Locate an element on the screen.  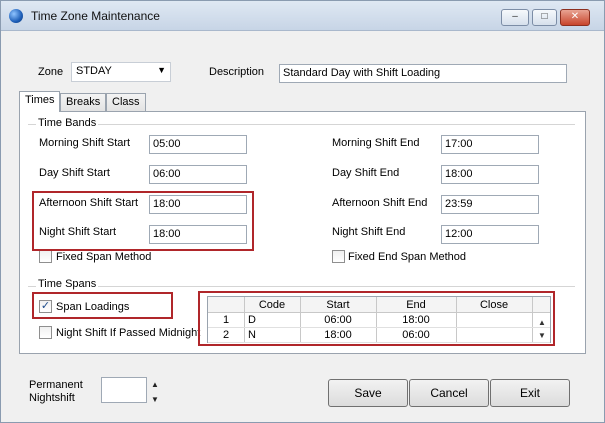
fixed-end-span-method-label: Fixed End Span Method is located at coordinates (407, 257).